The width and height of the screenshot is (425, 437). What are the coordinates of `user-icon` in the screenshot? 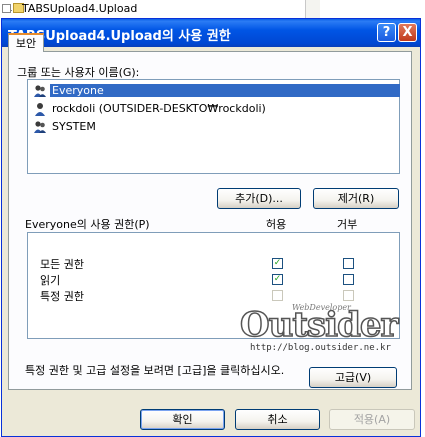 It's located at (40, 109).